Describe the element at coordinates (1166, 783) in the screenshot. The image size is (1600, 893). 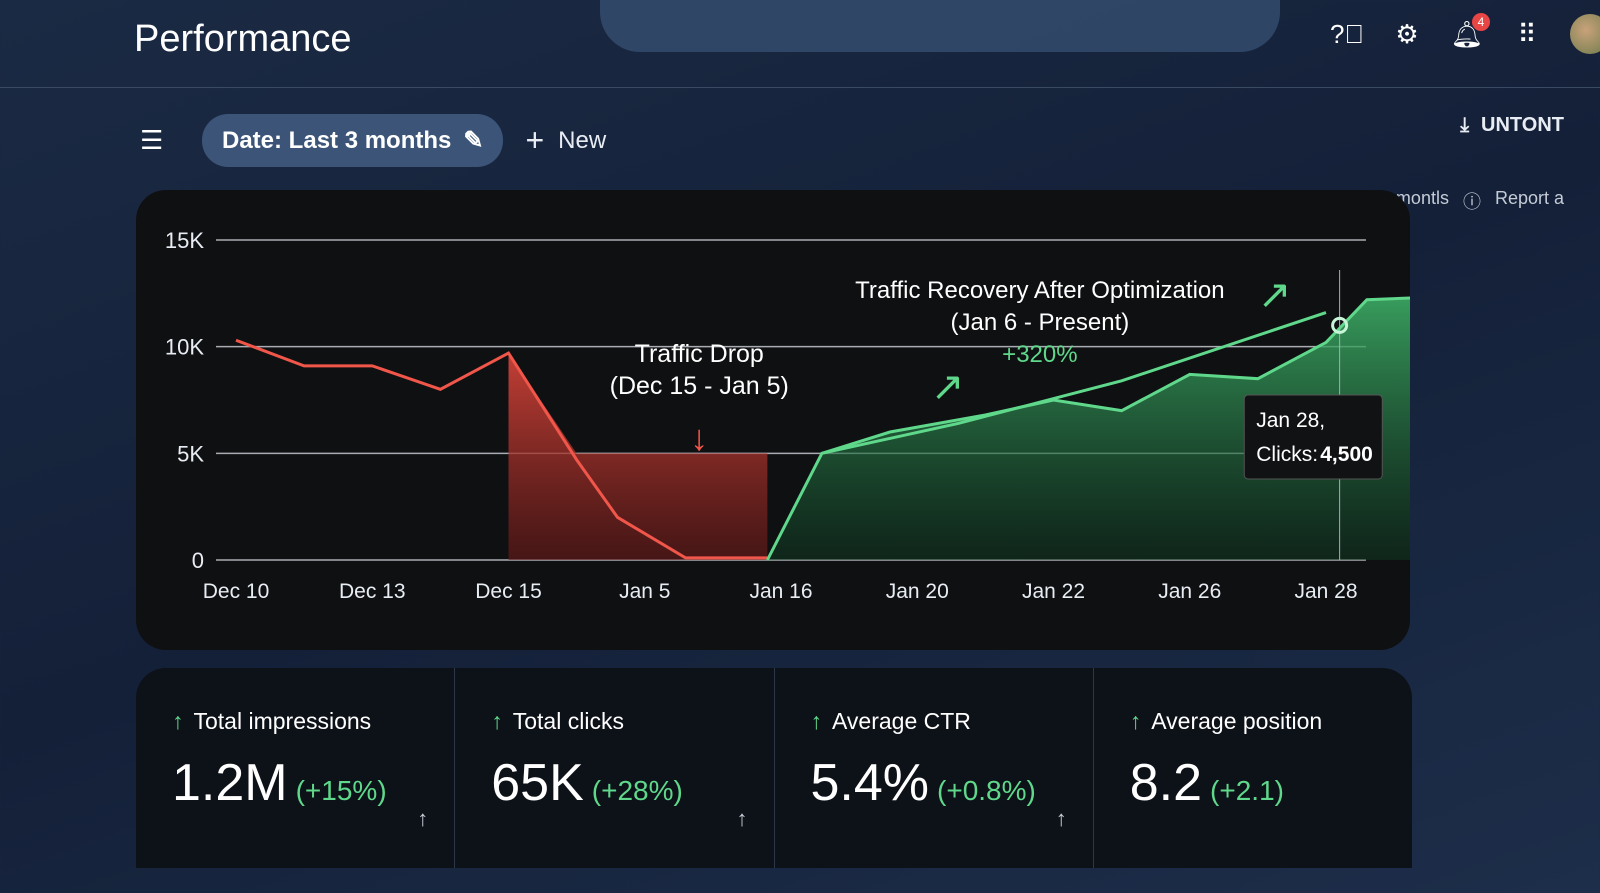
I see `kpi-value: 8.2` at that location.